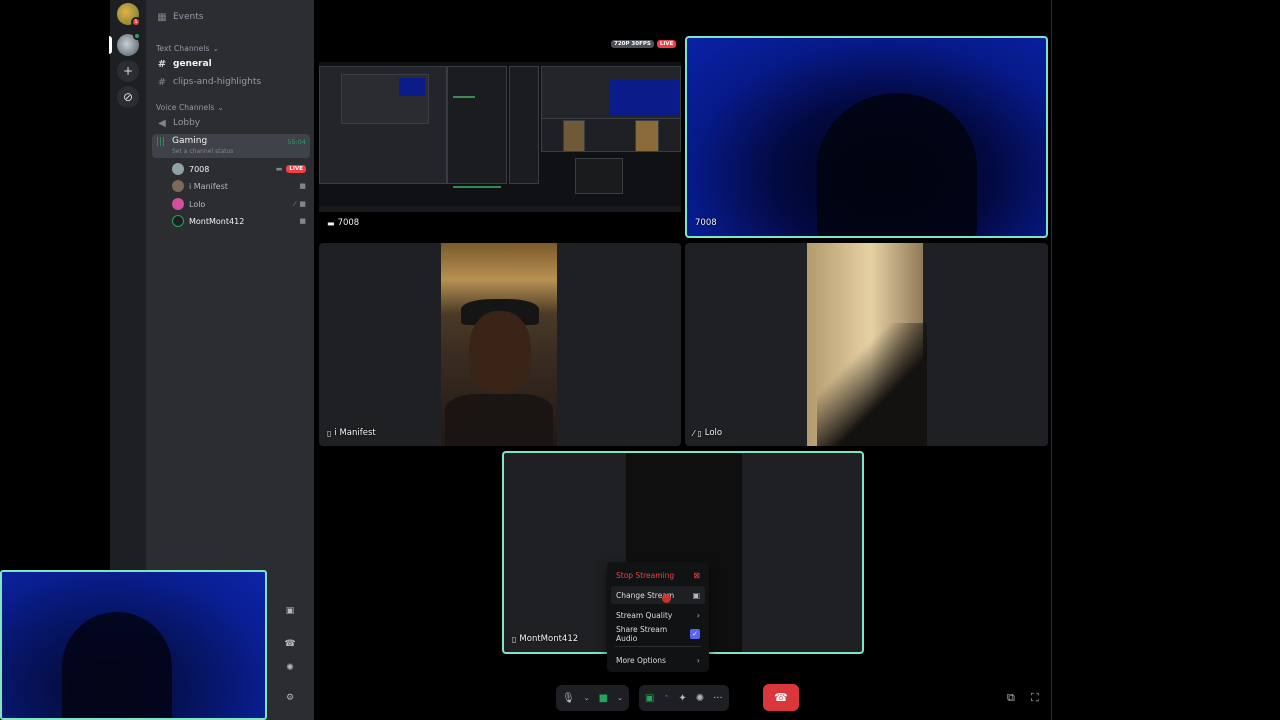  I want to click on menu-label: Stream Quality, so click(644, 615).